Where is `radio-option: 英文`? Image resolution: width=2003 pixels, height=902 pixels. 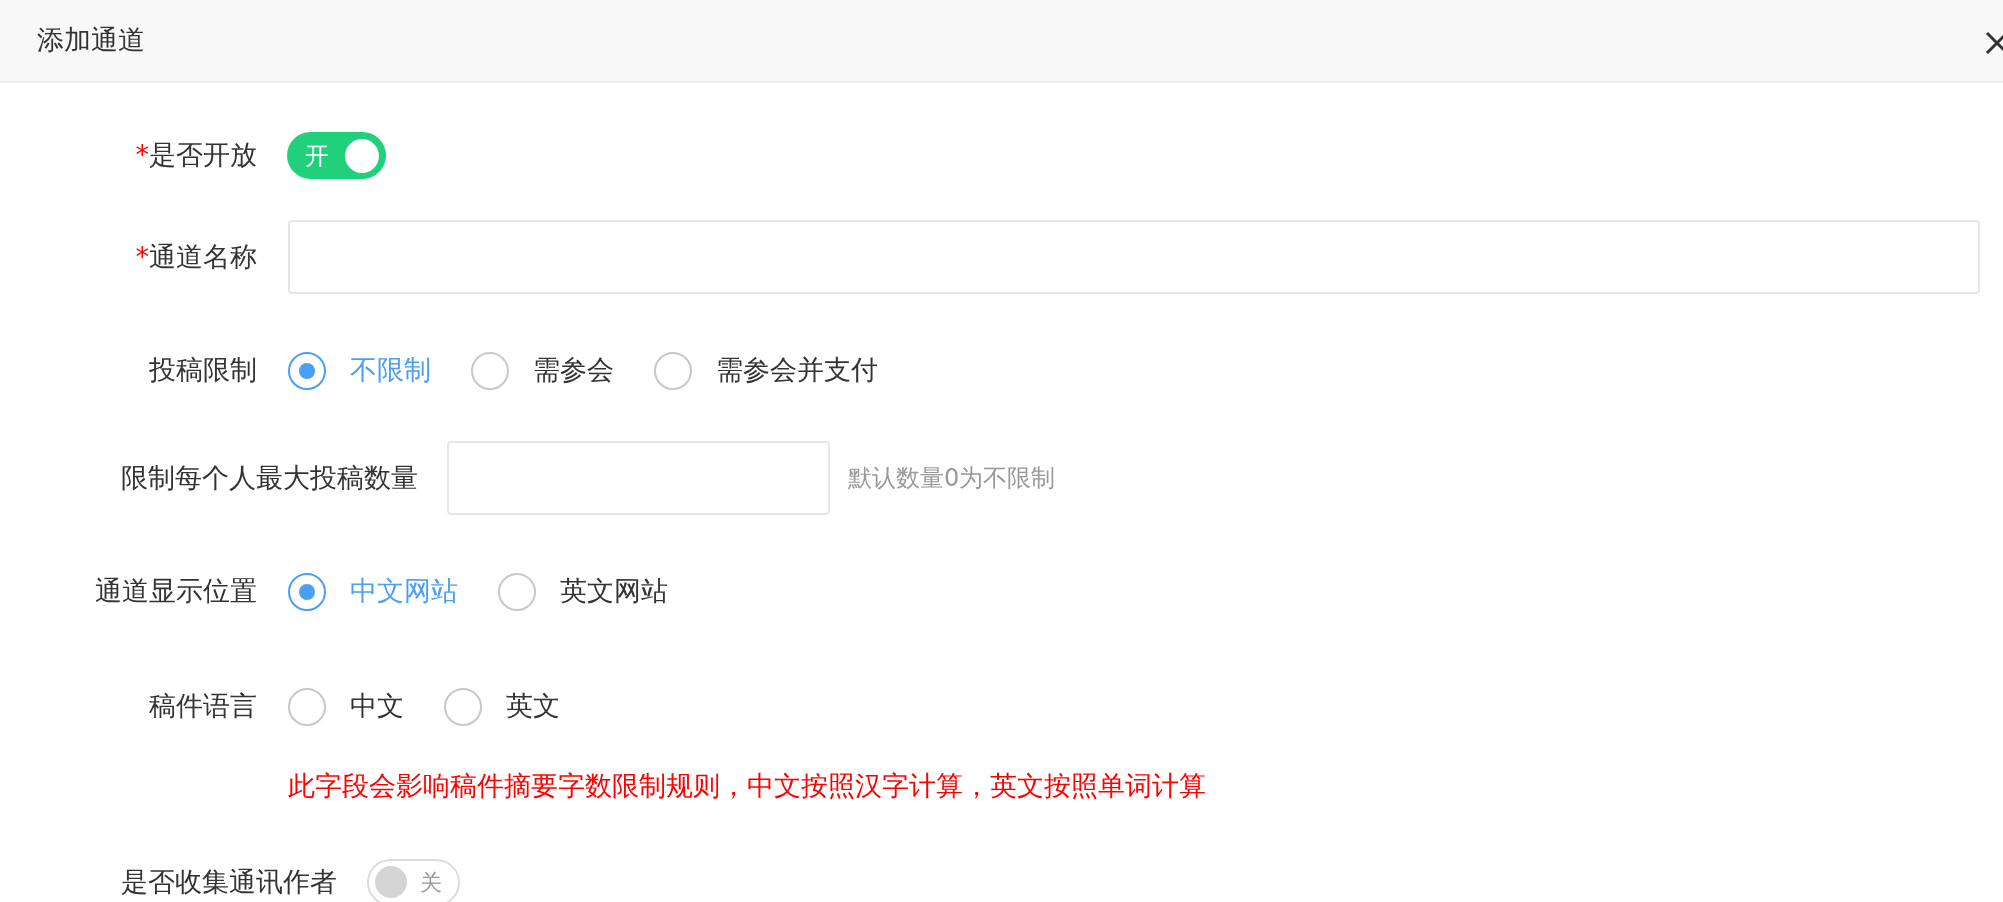
radio-option: 英文 is located at coordinates (502, 706).